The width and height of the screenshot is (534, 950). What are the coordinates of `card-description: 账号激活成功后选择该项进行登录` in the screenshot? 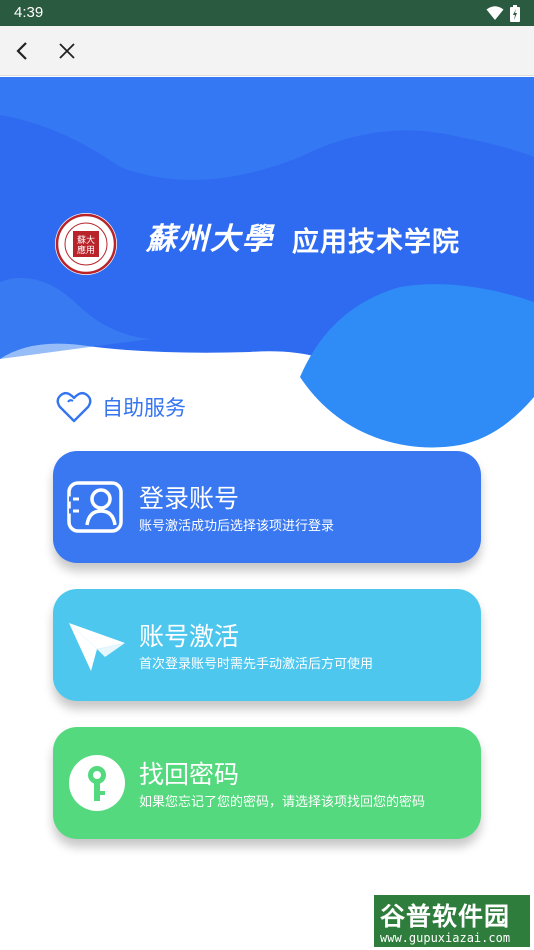 It's located at (237, 526).